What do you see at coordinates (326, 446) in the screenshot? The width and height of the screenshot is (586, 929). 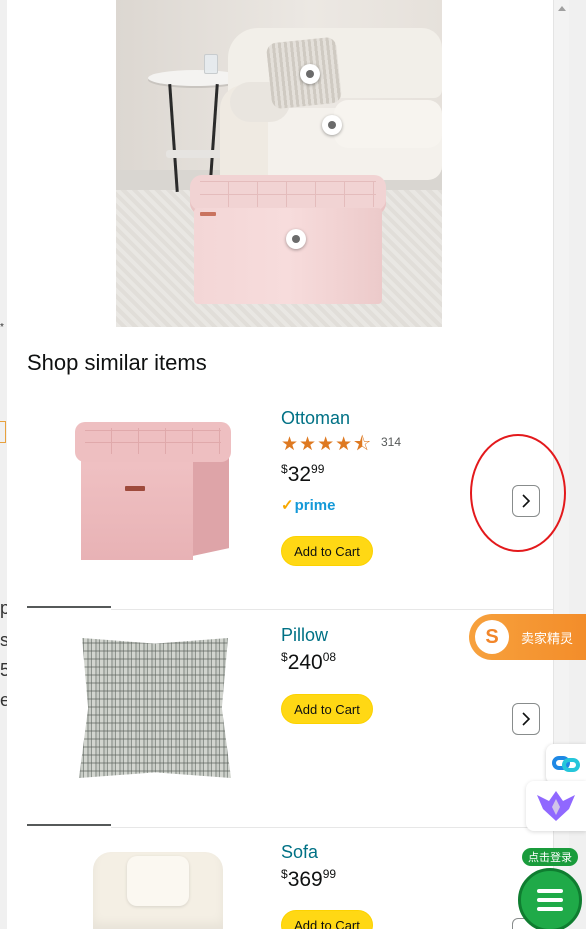 I see `star-rating: ★★★★⯪` at bounding box center [326, 446].